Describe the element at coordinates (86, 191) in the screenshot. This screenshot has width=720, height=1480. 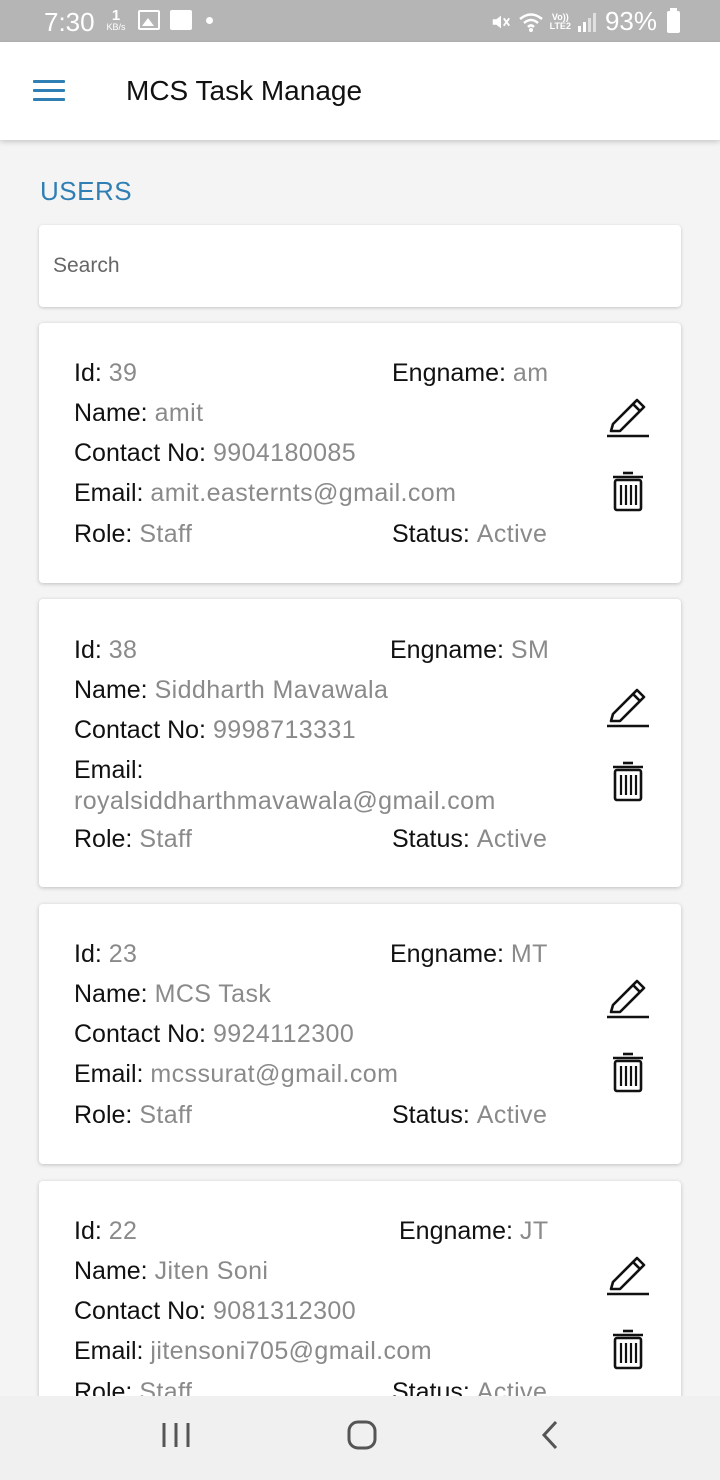
I see `page-title: USERS` at that location.